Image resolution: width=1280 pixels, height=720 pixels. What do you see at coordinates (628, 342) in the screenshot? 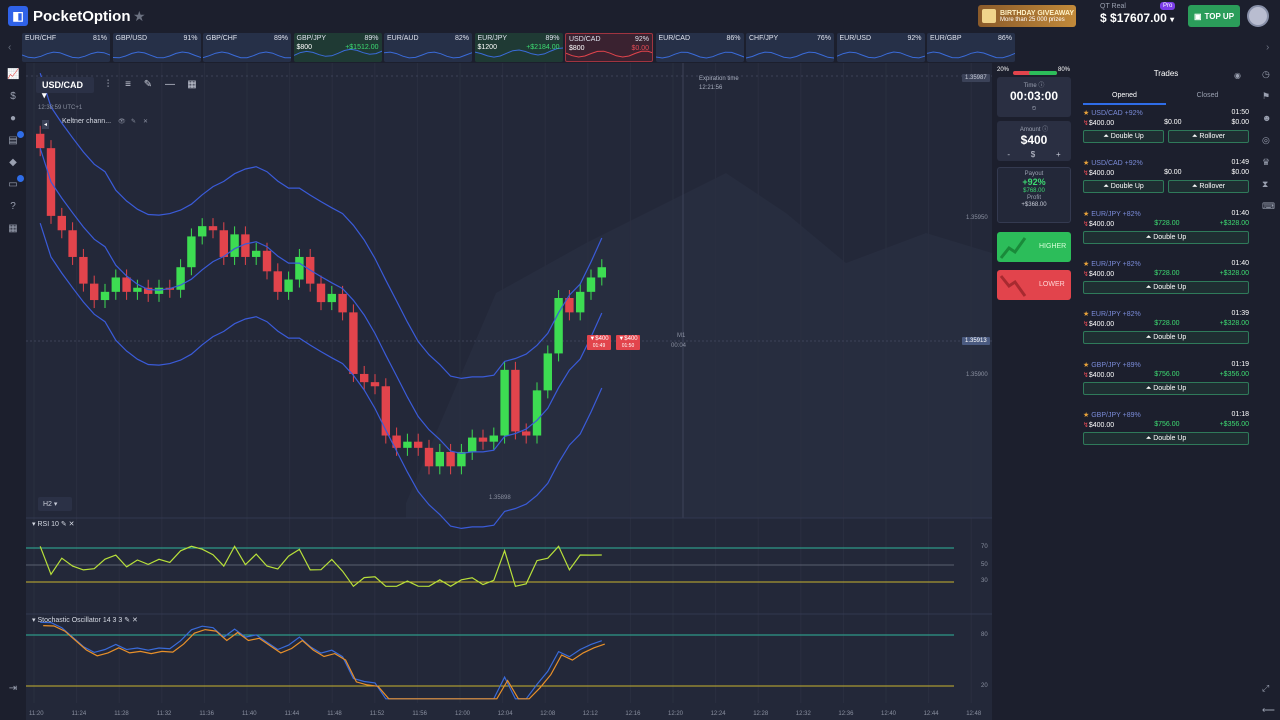
I see `trade-marker: ▼$400 01:50` at bounding box center [628, 342].